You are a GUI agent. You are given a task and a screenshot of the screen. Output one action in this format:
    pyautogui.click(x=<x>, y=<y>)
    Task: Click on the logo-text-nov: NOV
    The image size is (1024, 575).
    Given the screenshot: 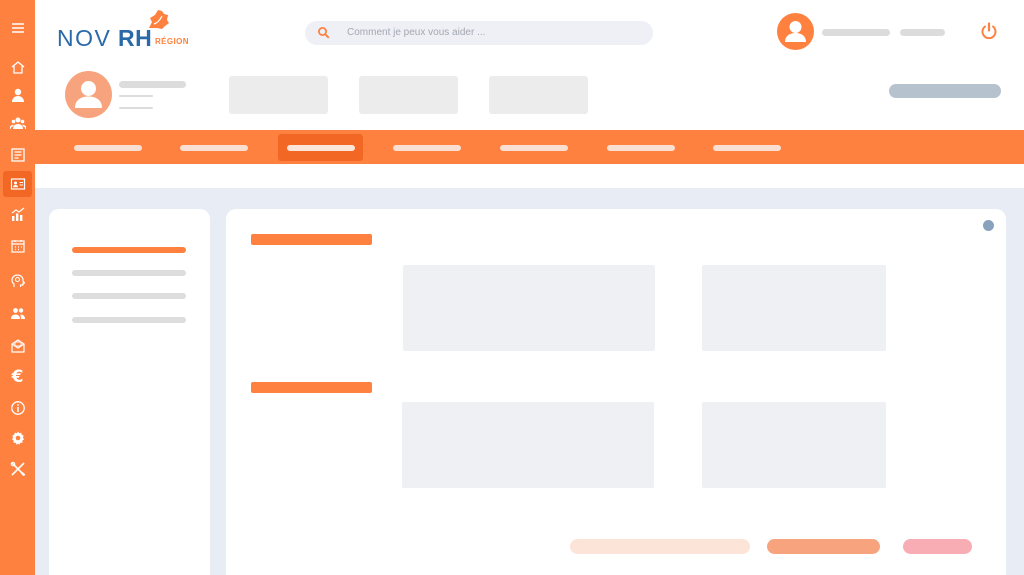 What is the action you would take?
    pyautogui.click(x=84, y=38)
    